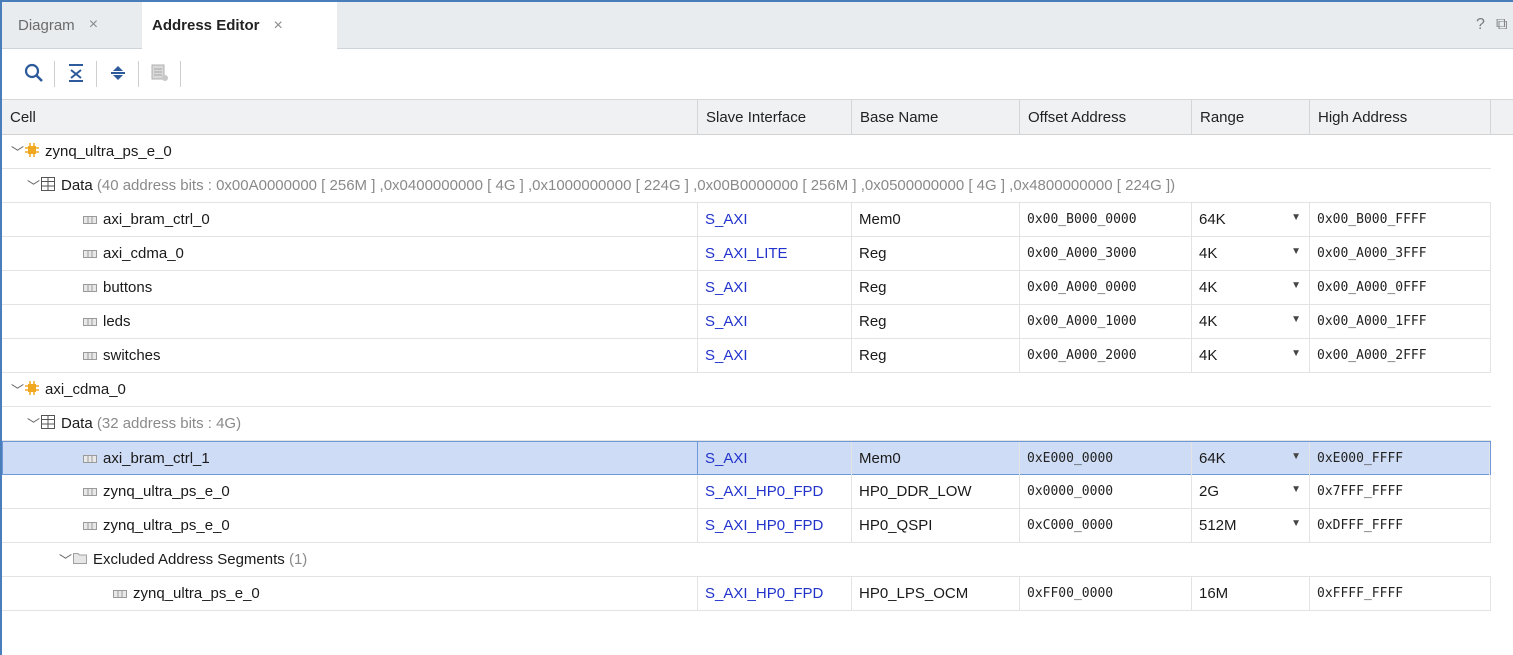  Describe the element at coordinates (1480, 25) in the screenshot. I see `help-icon: ?` at that location.